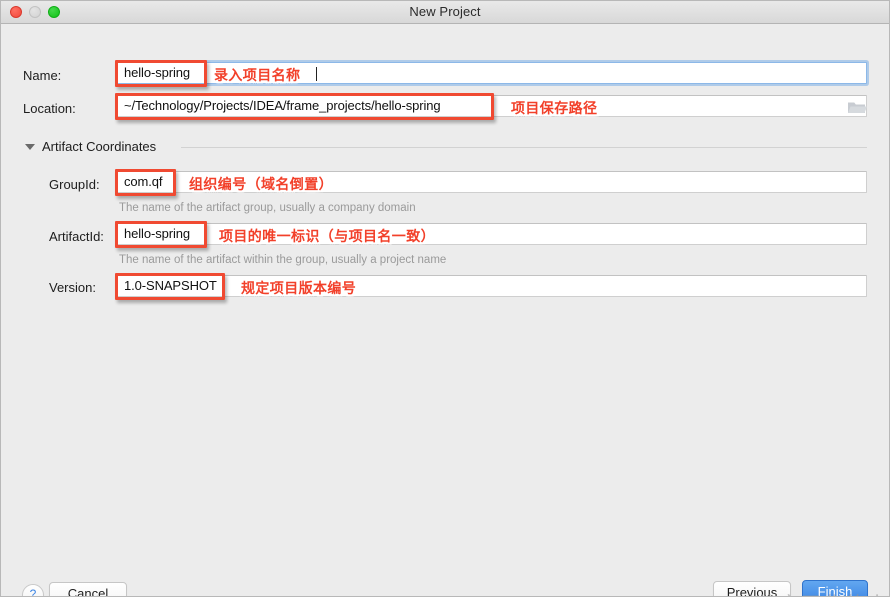 Image resolution: width=890 pixels, height=597 pixels. Describe the element at coordinates (72, 287) in the screenshot. I see `version-label: Version:` at that location.